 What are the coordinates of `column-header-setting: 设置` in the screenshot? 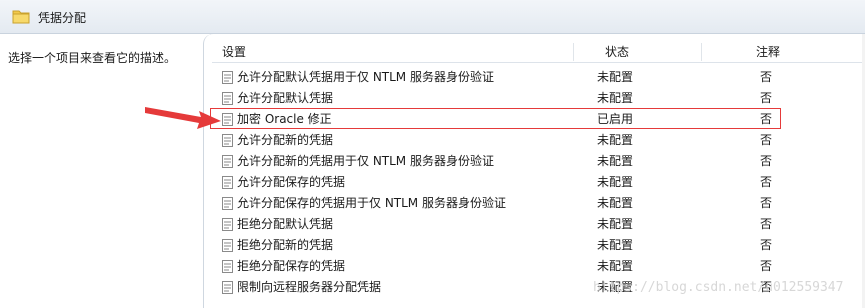 It's located at (397, 52).